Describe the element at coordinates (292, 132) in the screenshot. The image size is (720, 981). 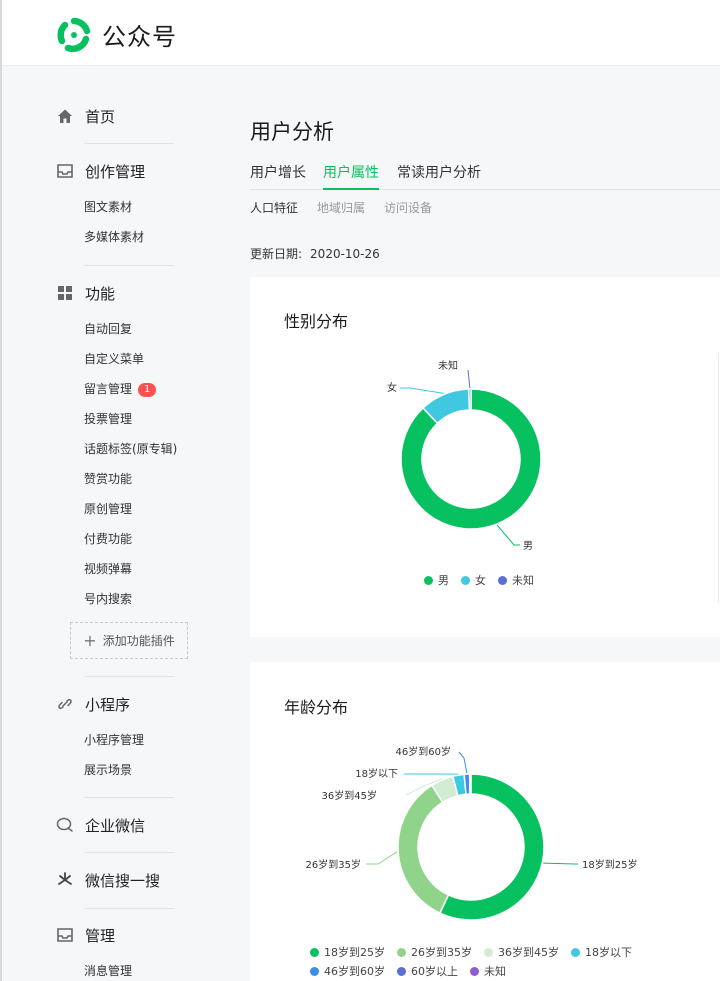
I see `page-title: 用户分析` at that location.